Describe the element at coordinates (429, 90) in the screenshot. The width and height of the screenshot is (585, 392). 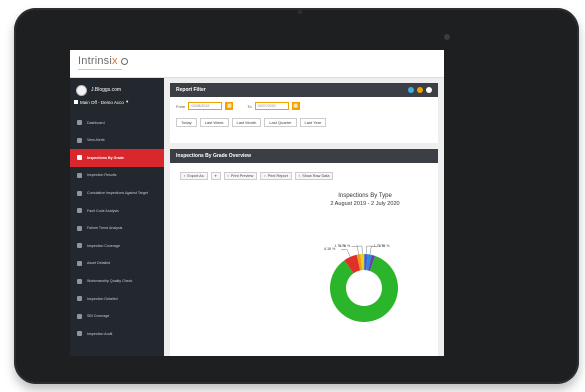
I see `close-dot-icon` at that location.